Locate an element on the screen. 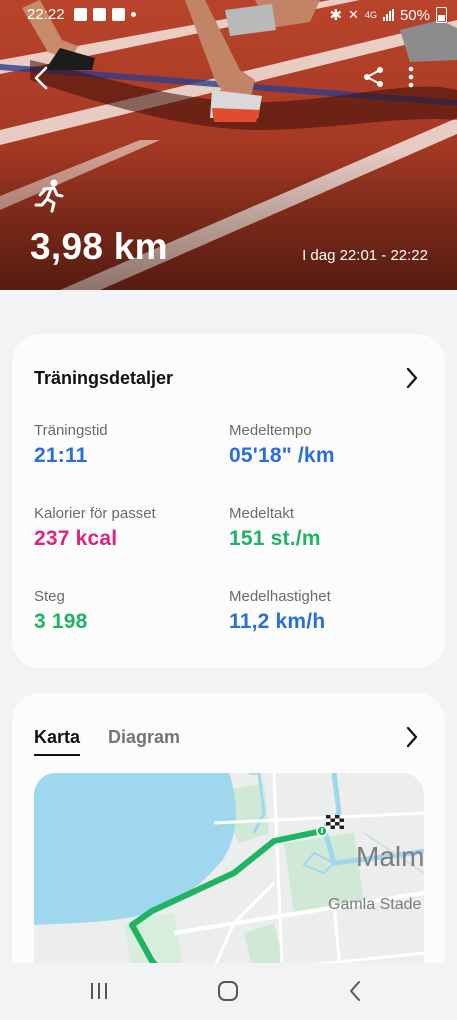 The image size is (457, 1020). metric-calories: Kalorier för passet 237 kcal is located at coordinates (129, 528).